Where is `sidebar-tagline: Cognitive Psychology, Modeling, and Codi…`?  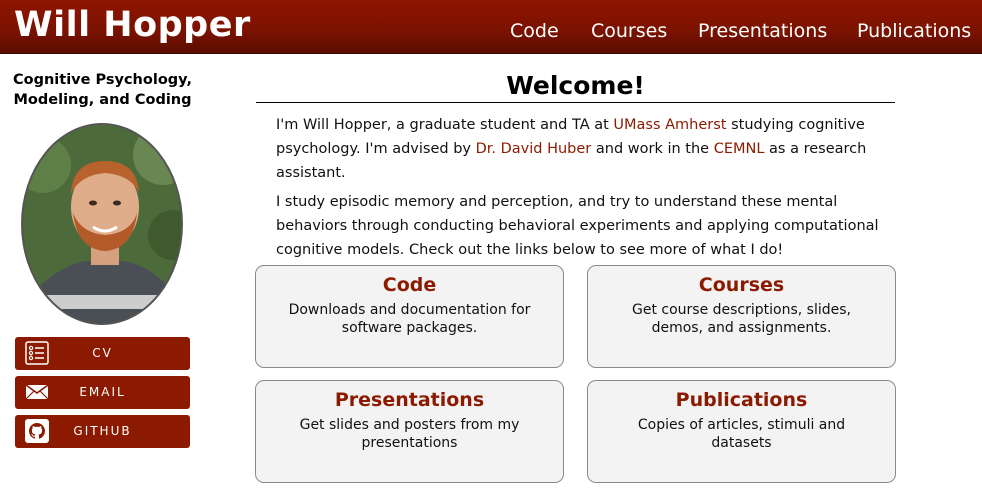
sidebar-tagline: Cognitive Psychology, Modeling, and Codi… is located at coordinates (102, 90).